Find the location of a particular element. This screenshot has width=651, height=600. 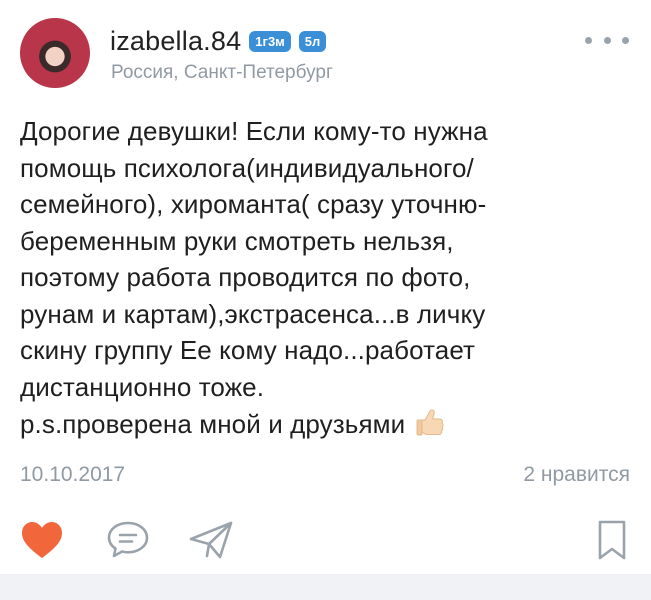

likes-count: 2 нравится is located at coordinates (576, 475).